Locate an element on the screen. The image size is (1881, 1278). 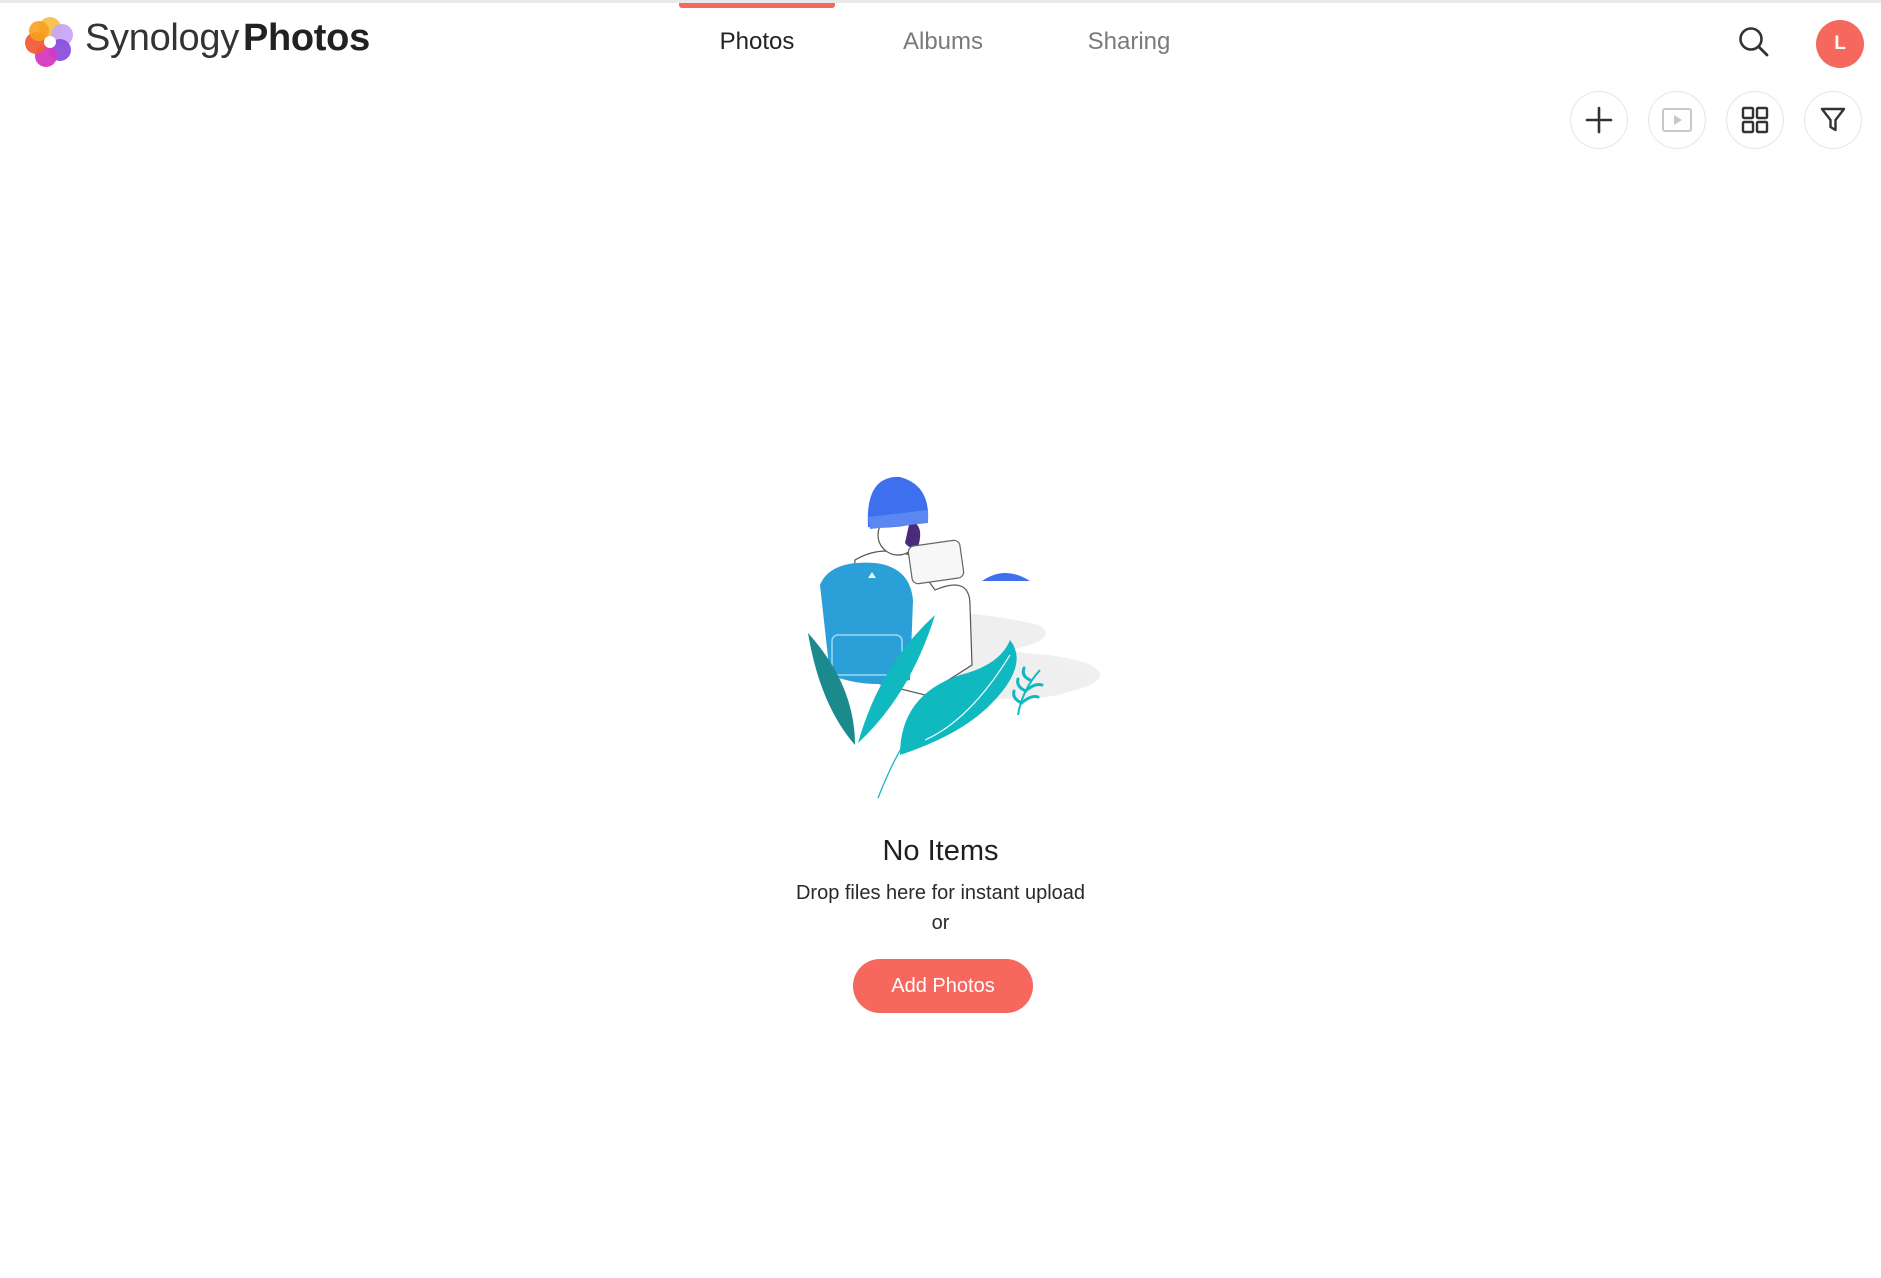
tab-sharing-label: Sharing is located at coordinates (1129, 41).